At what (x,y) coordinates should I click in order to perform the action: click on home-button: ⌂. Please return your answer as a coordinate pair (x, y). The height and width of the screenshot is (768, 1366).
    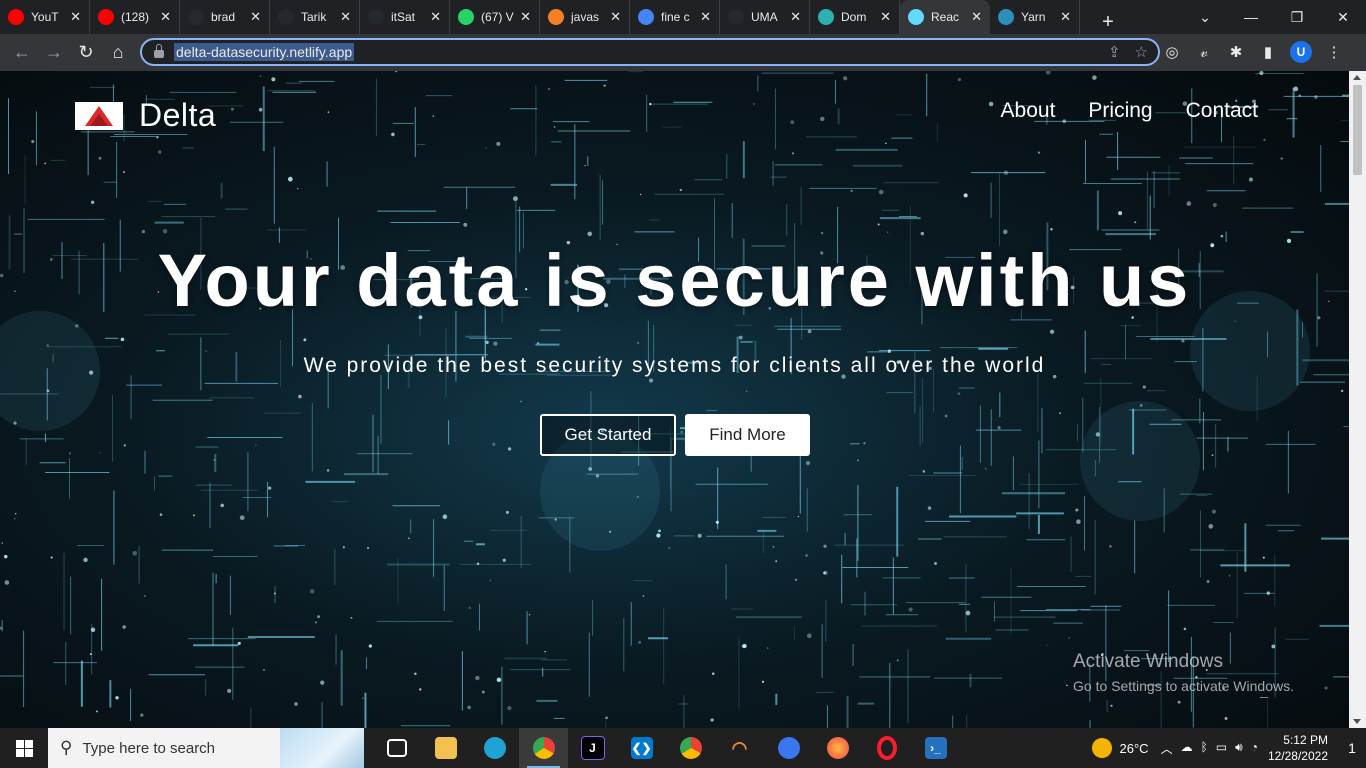
    Looking at the image, I should click on (118, 53).